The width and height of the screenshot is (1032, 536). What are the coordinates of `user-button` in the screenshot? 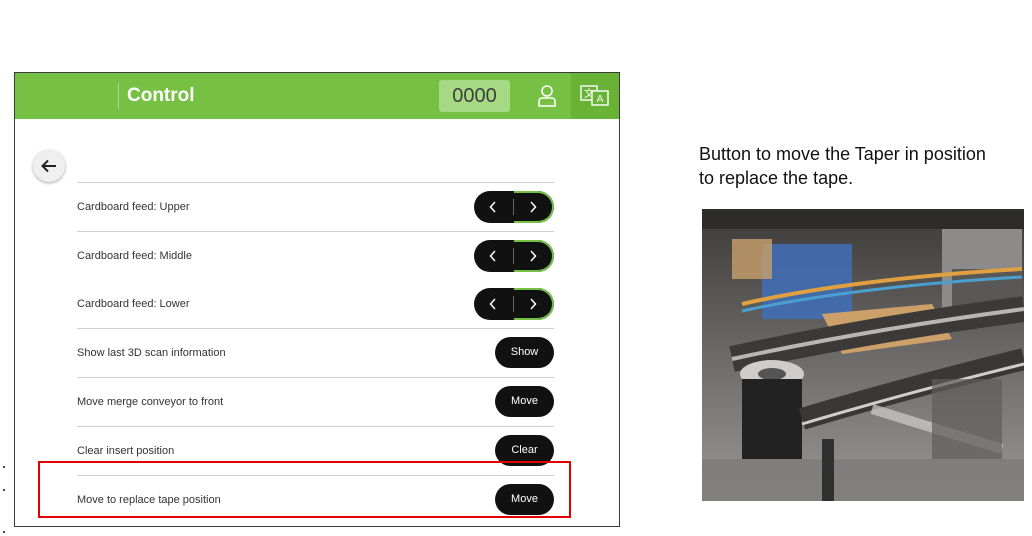 It's located at (547, 96).